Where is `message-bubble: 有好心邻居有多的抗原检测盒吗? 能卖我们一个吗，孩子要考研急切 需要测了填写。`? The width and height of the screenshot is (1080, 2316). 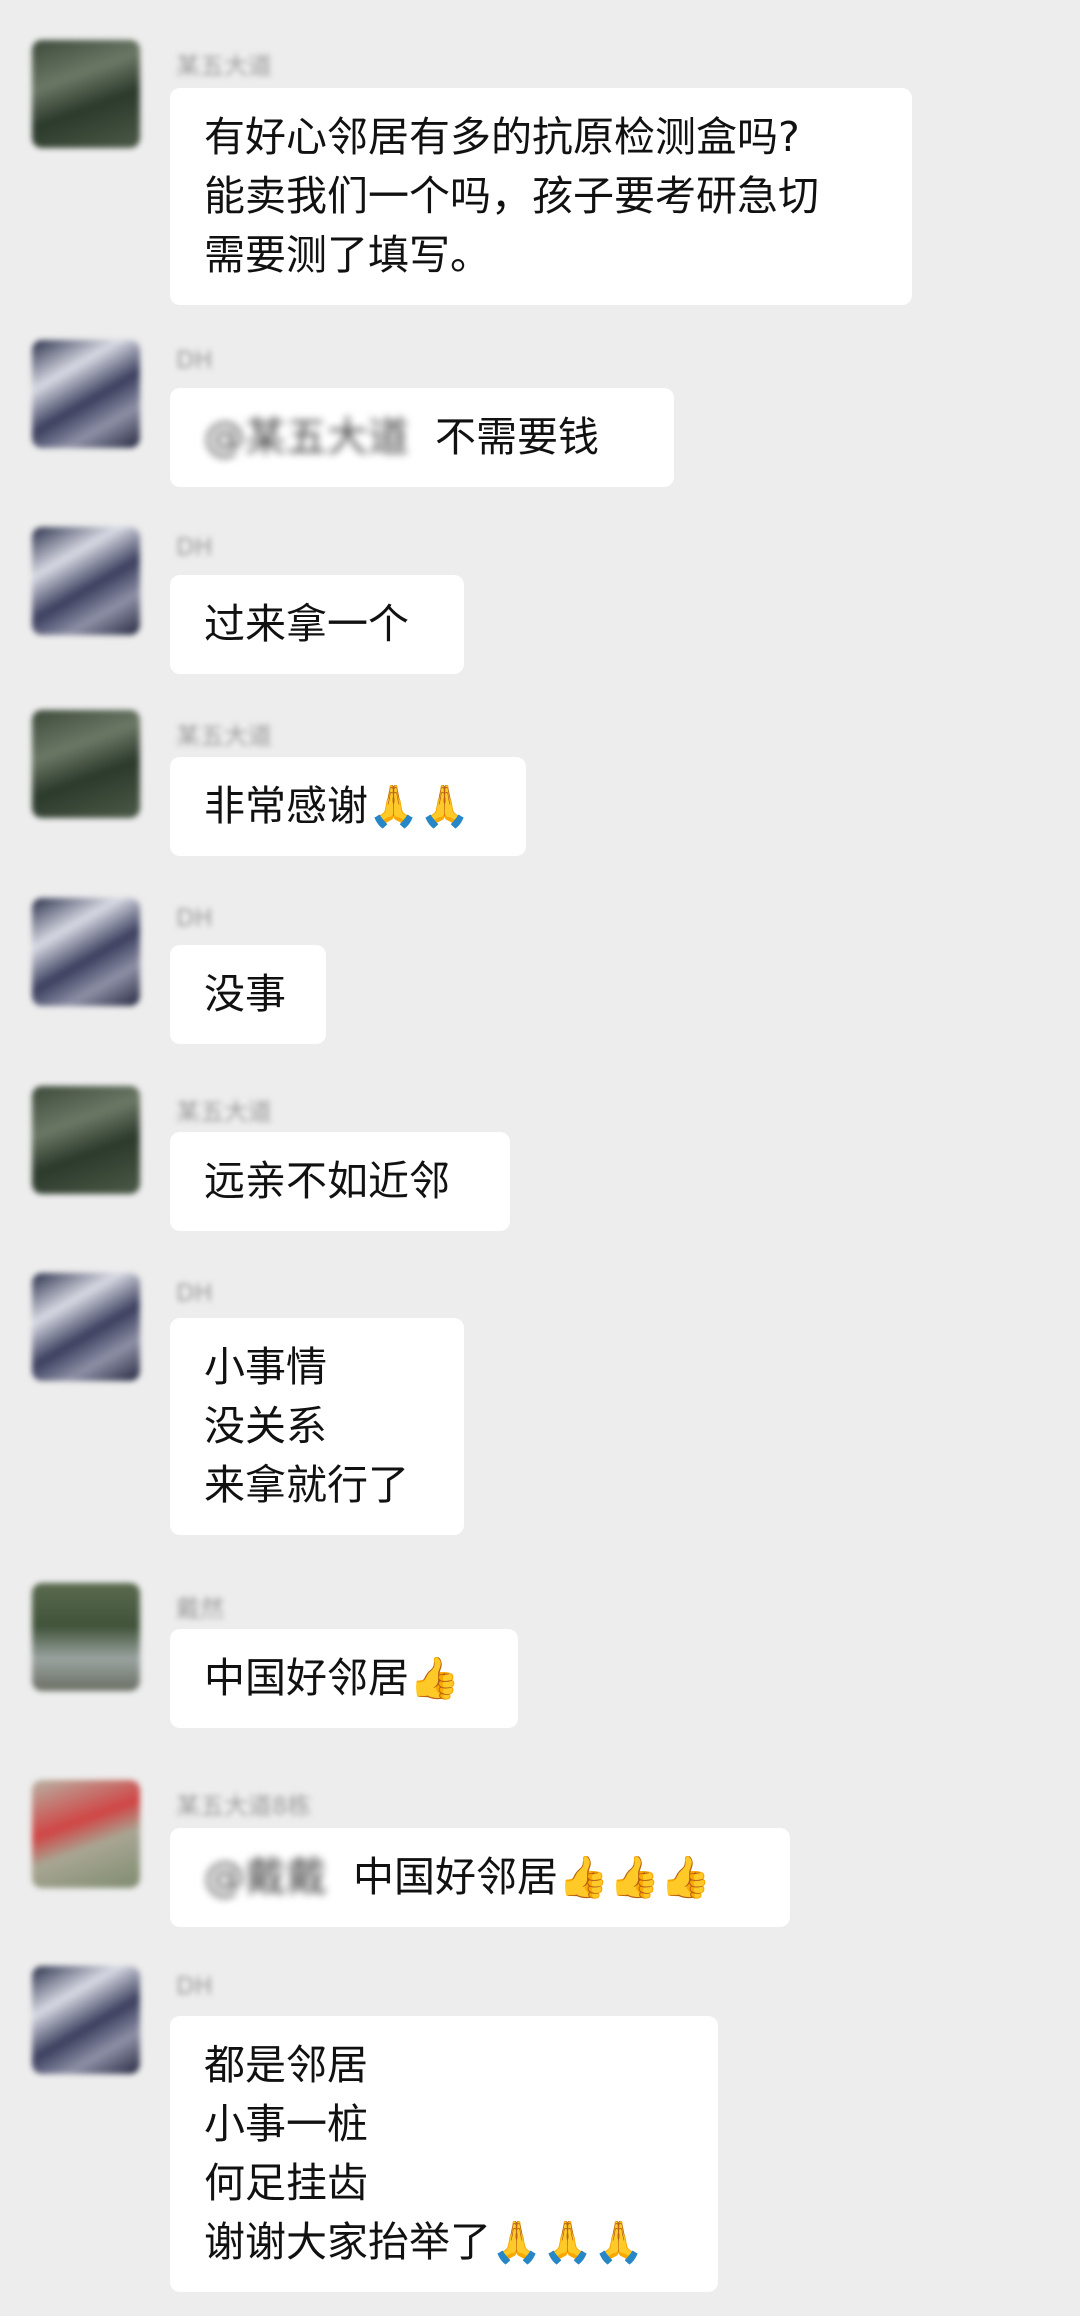
message-bubble: 有好心邻居有多的抗原检测盒吗? 能卖我们一个吗，孩子要考研急切 需要测了填写。 is located at coordinates (541, 196).